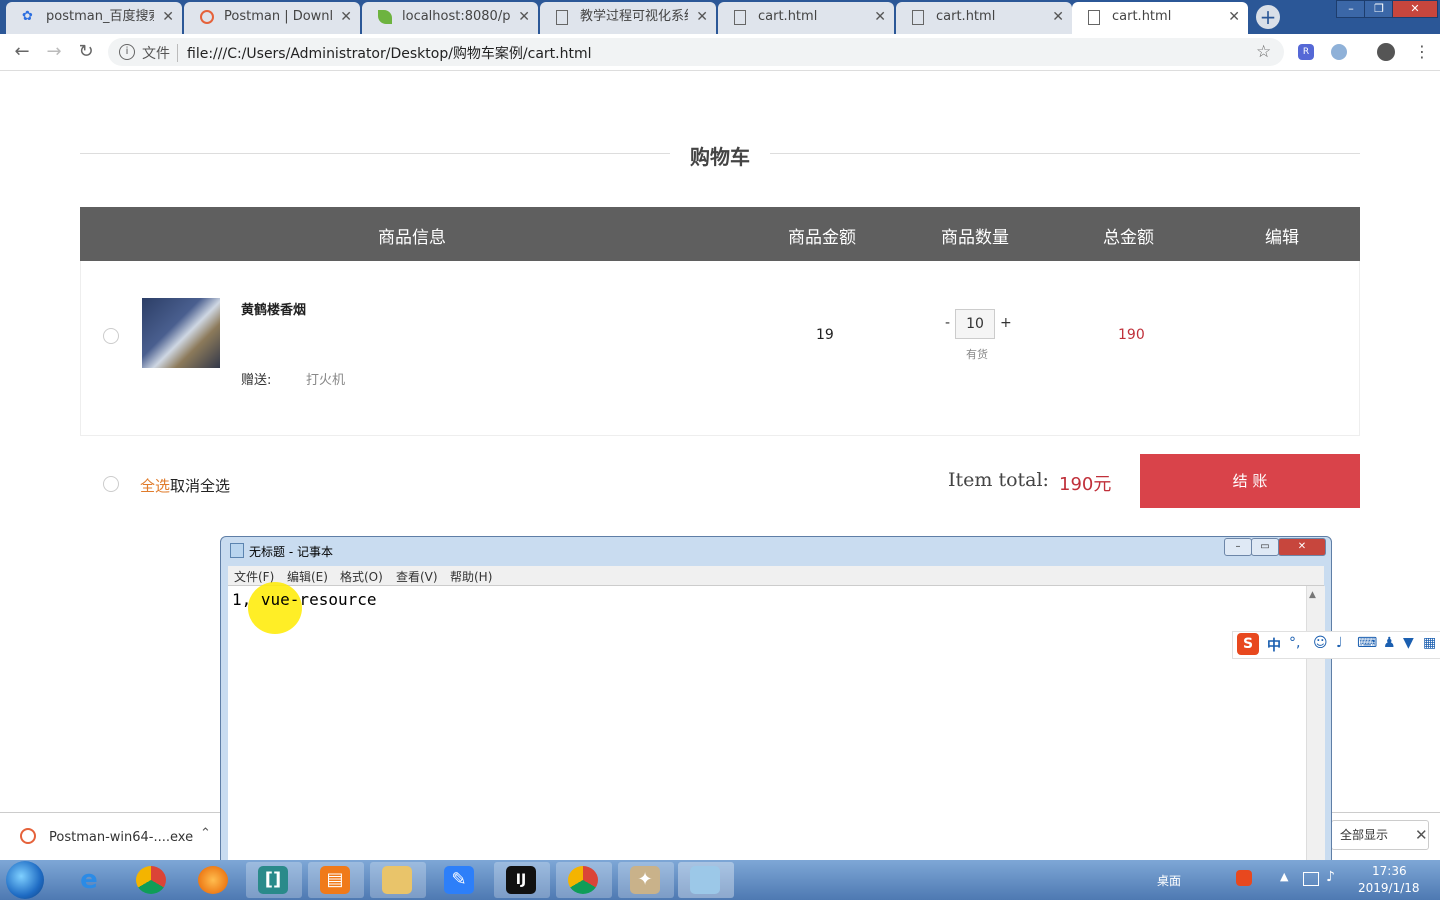 The width and height of the screenshot is (1440, 900). Describe the element at coordinates (336, 880) in the screenshot. I see `taskbar-app: ▤` at that location.